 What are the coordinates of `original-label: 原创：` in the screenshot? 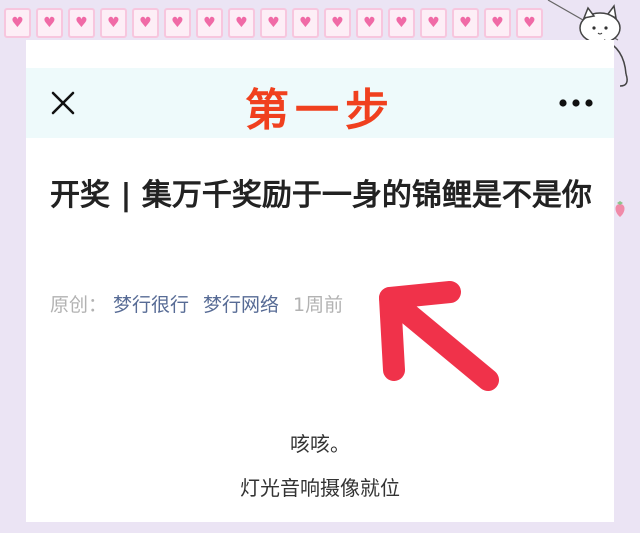 It's located at (79, 305).